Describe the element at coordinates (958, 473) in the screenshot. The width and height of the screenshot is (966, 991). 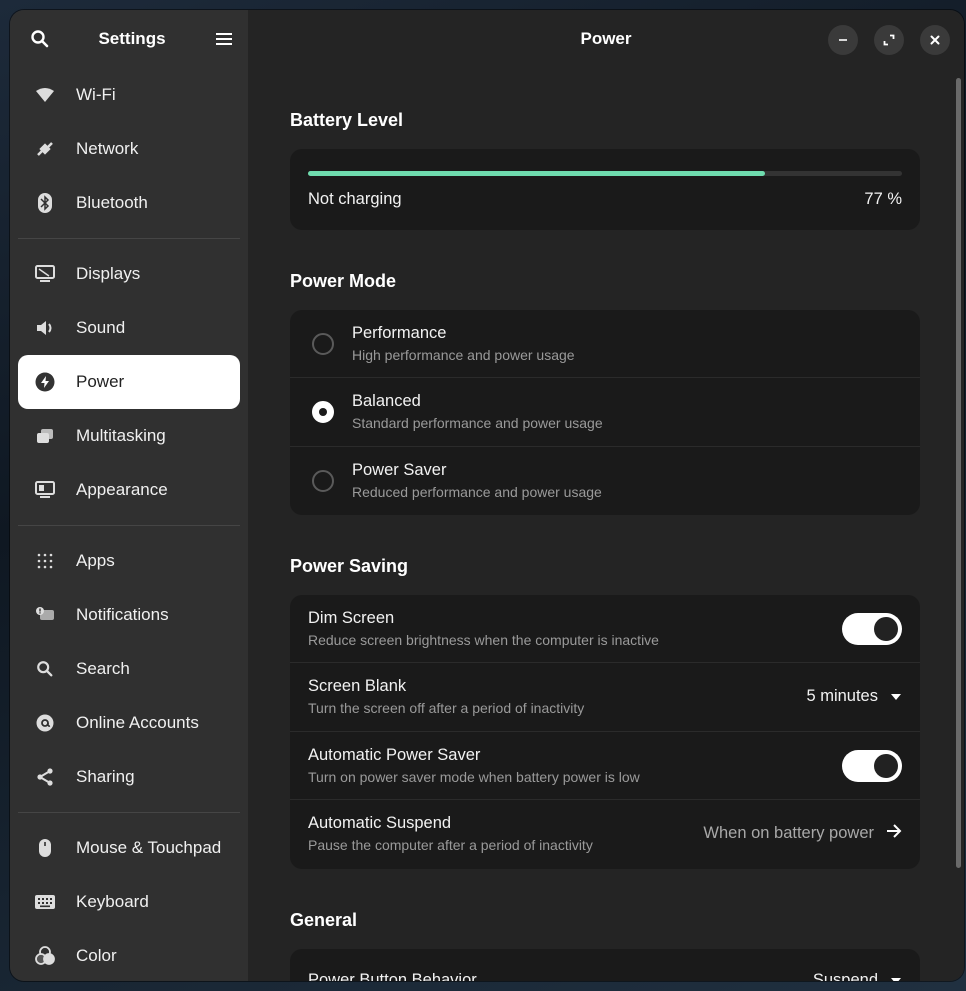
I see `scrollbar` at that location.